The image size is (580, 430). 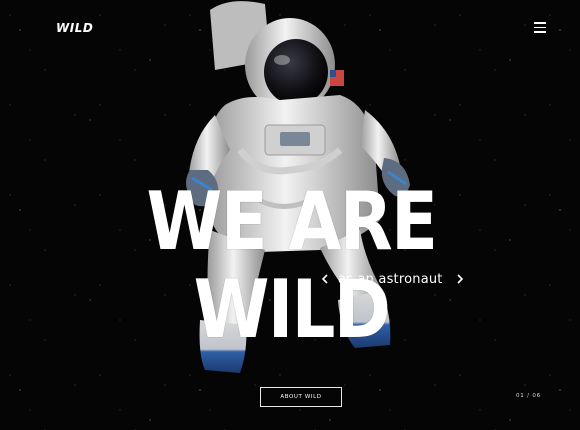 What do you see at coordinates (460, 279) in the screenshot?
I see `chevron-right-icon` at bounding box center [460, 279].